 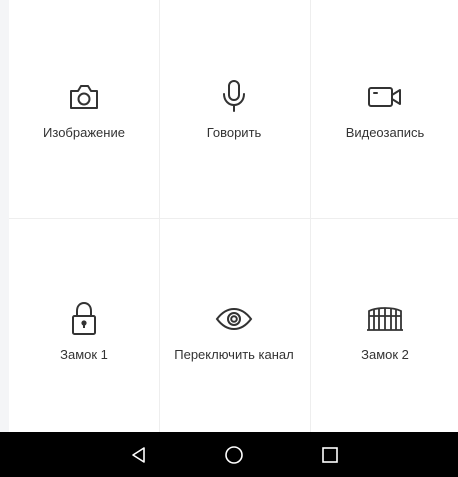 I want to click on talk-label: Говорить, so click(x=234, y=132).